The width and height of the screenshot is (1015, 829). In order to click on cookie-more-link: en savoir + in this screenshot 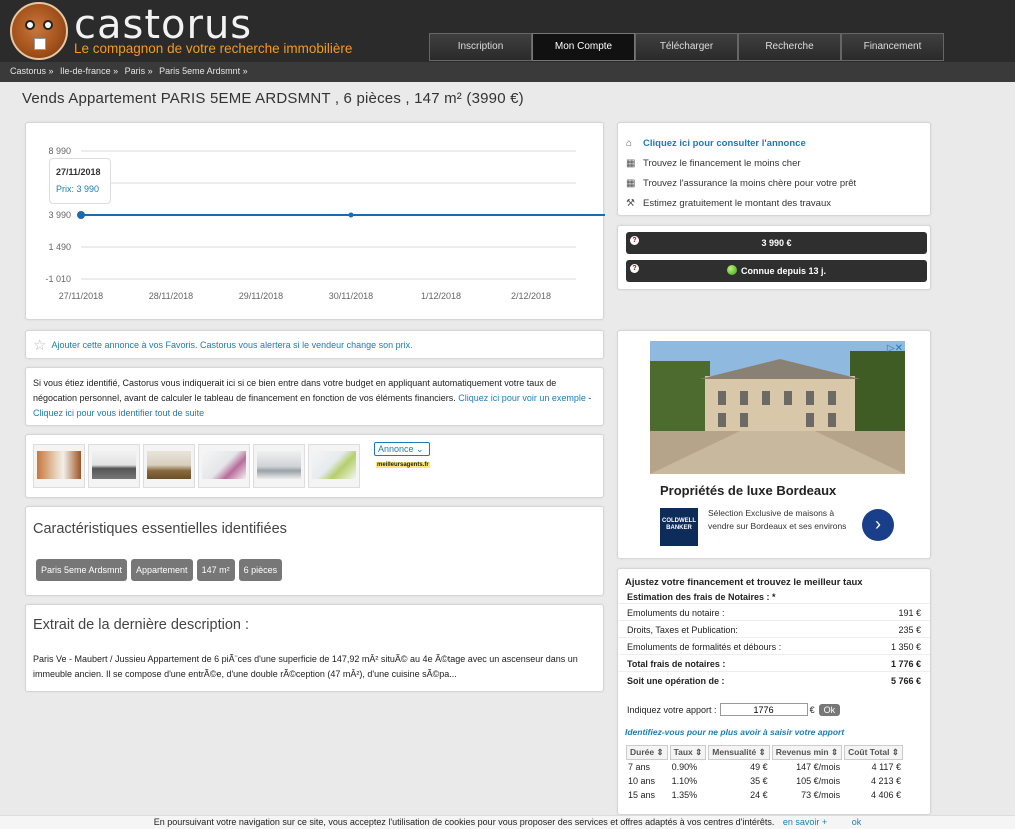, I will do `click(805, 822)`.